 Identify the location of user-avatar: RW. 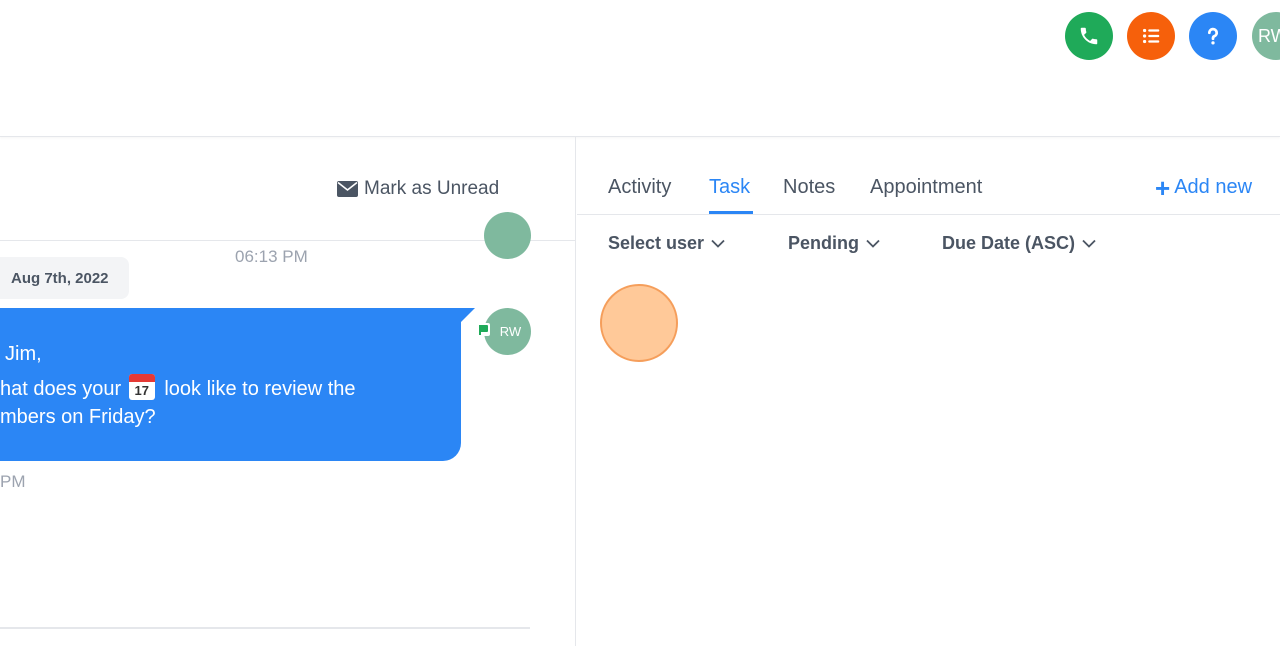
(1266, 36).